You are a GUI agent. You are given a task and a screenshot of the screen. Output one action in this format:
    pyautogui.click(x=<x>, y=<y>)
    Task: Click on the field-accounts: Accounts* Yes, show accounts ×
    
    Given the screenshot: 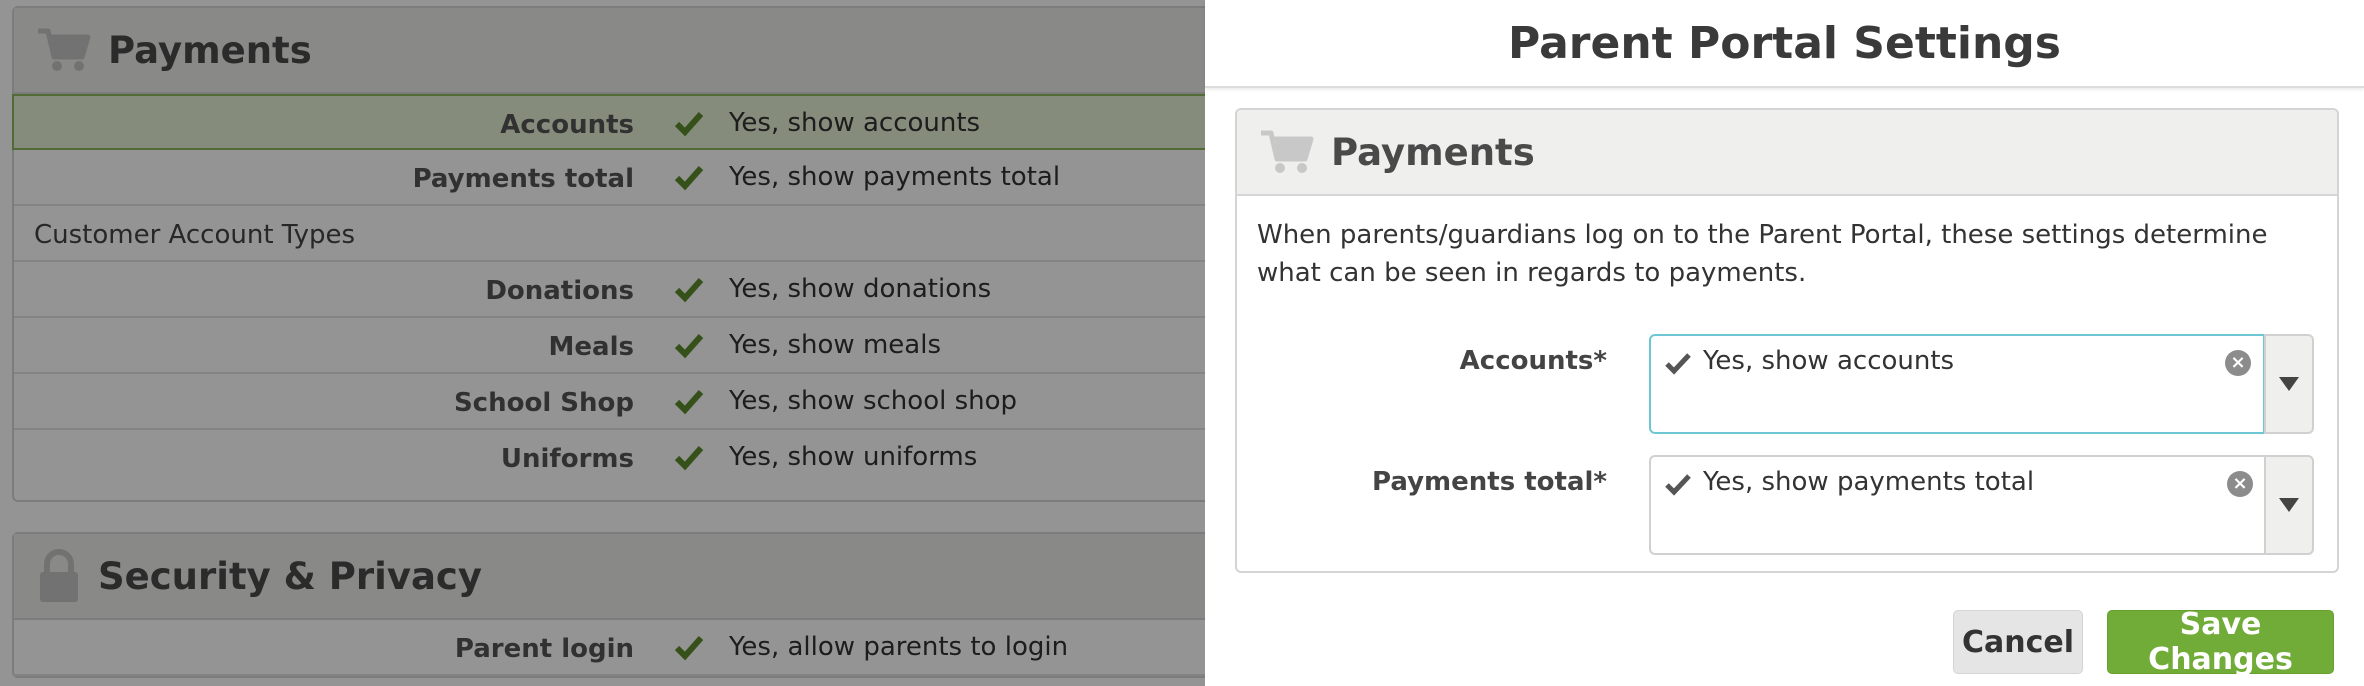 What is the action you would take?
    pyautogui.click(x=1787, y=384)
    